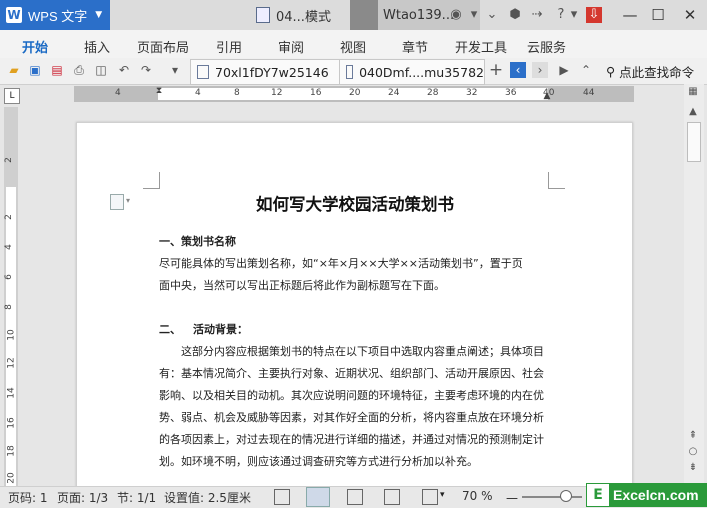 Image resolution: width=707 pixels, height=508 pixels. Describe the element at coordinates (693, 467) in the screenshot. I see `next-page-icon: ⇟` at that location.